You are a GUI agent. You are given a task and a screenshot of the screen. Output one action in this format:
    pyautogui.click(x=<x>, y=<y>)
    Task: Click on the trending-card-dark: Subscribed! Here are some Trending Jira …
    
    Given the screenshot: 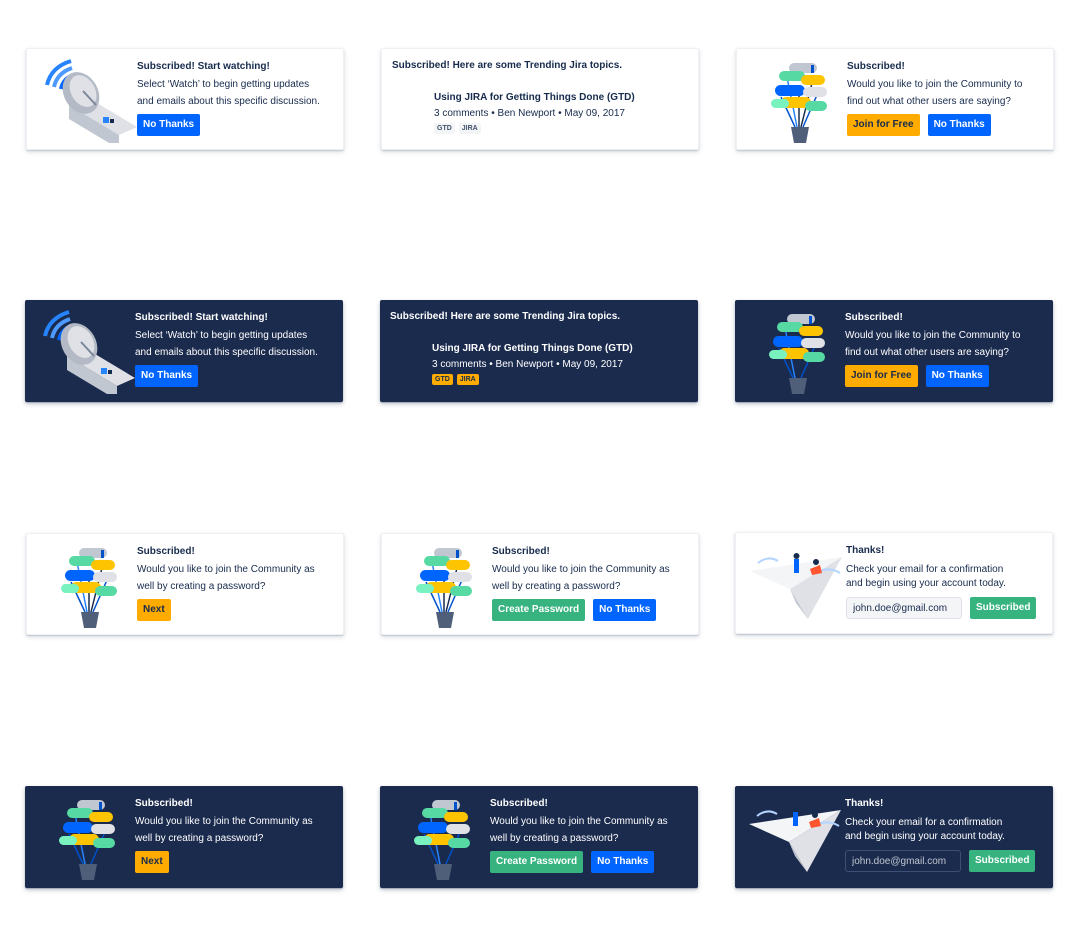 What is the action you would take?
    pyautogui.click(x=539, y=351)
    